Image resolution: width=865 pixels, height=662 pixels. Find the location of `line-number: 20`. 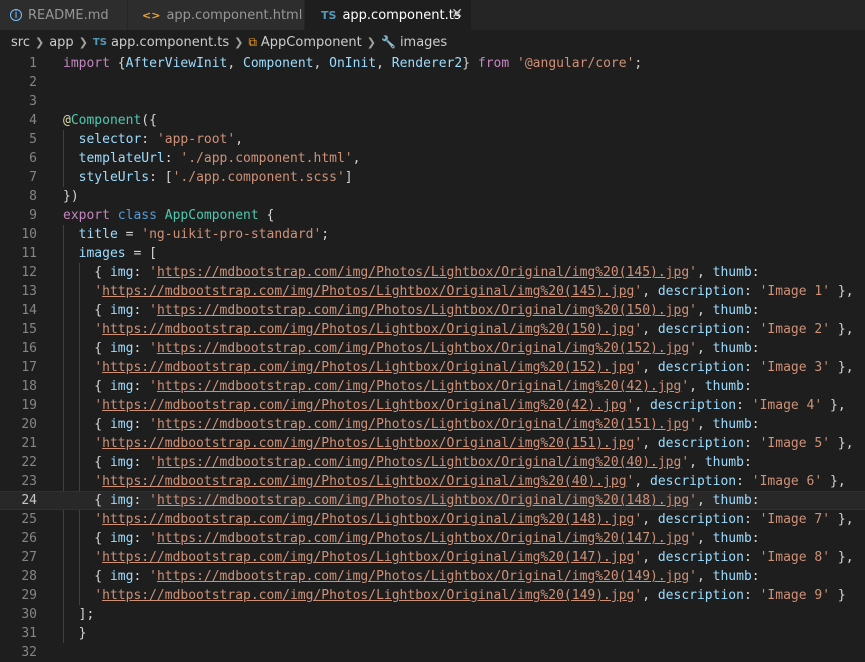

line-number: 20 is located at coordinates (29, 424).